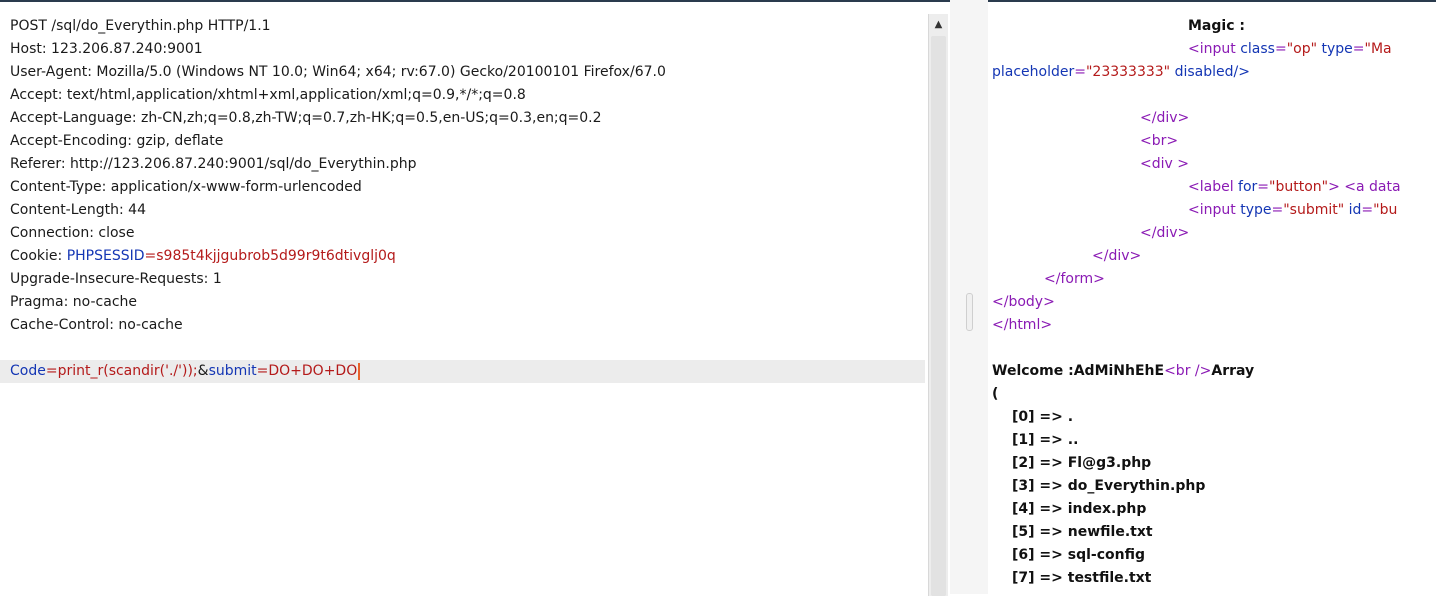 This screenshot has height=596, width=1436. I want to click on scroll-up-icon: ▲, so click(938, 24).